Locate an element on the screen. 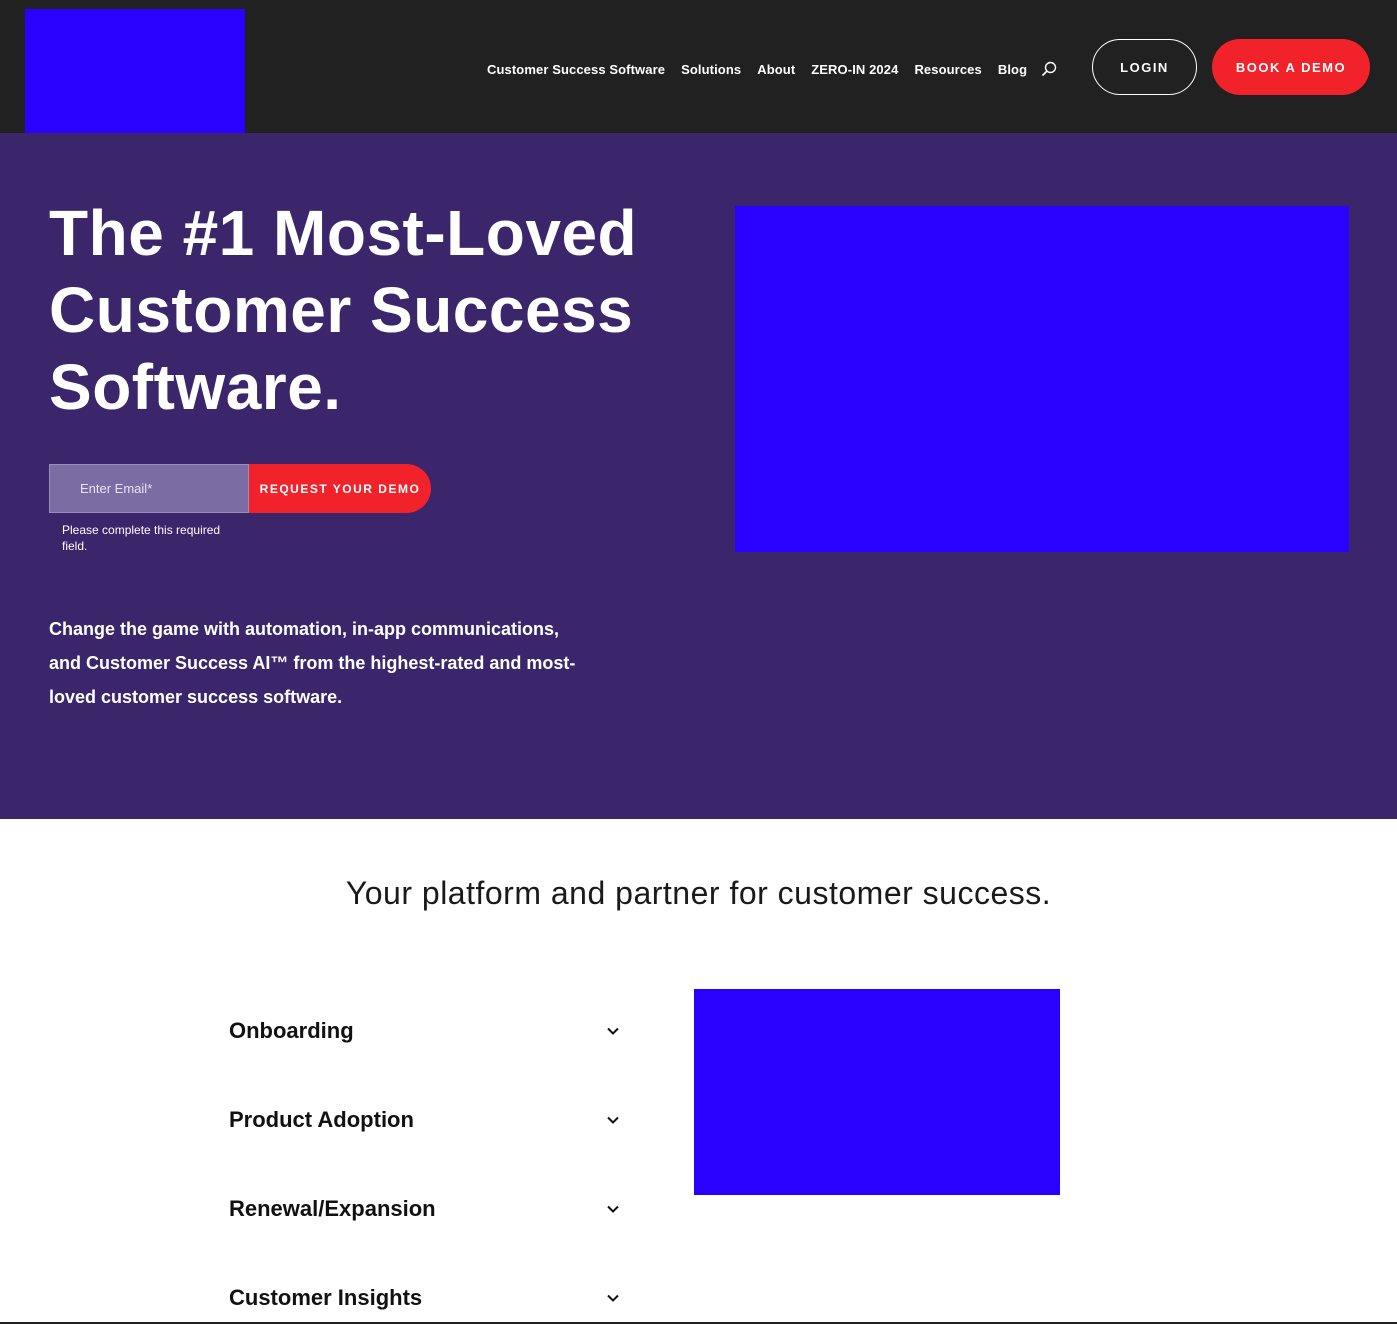  nav-item-customer-success-software: Customer Success Software is located at coordinates (576, 69).